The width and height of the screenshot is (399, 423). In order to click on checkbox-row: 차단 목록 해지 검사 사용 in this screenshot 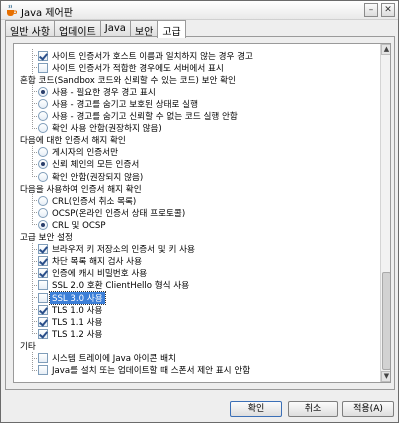, I will do `click(85, 261)`.